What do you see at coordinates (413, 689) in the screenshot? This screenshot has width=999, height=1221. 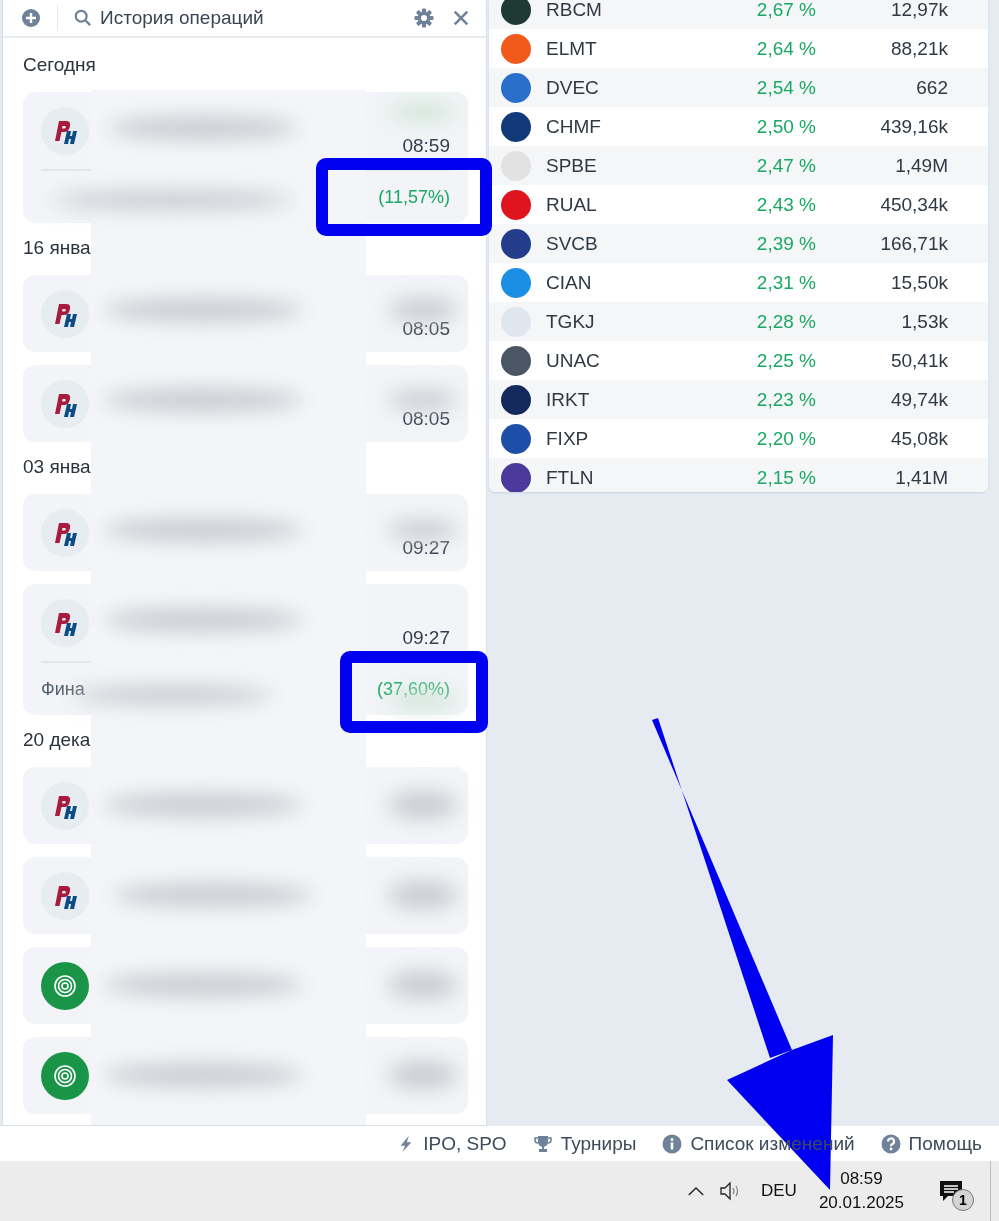 I see `percent-value: (37,60%)` at bounding box center [413, 689].